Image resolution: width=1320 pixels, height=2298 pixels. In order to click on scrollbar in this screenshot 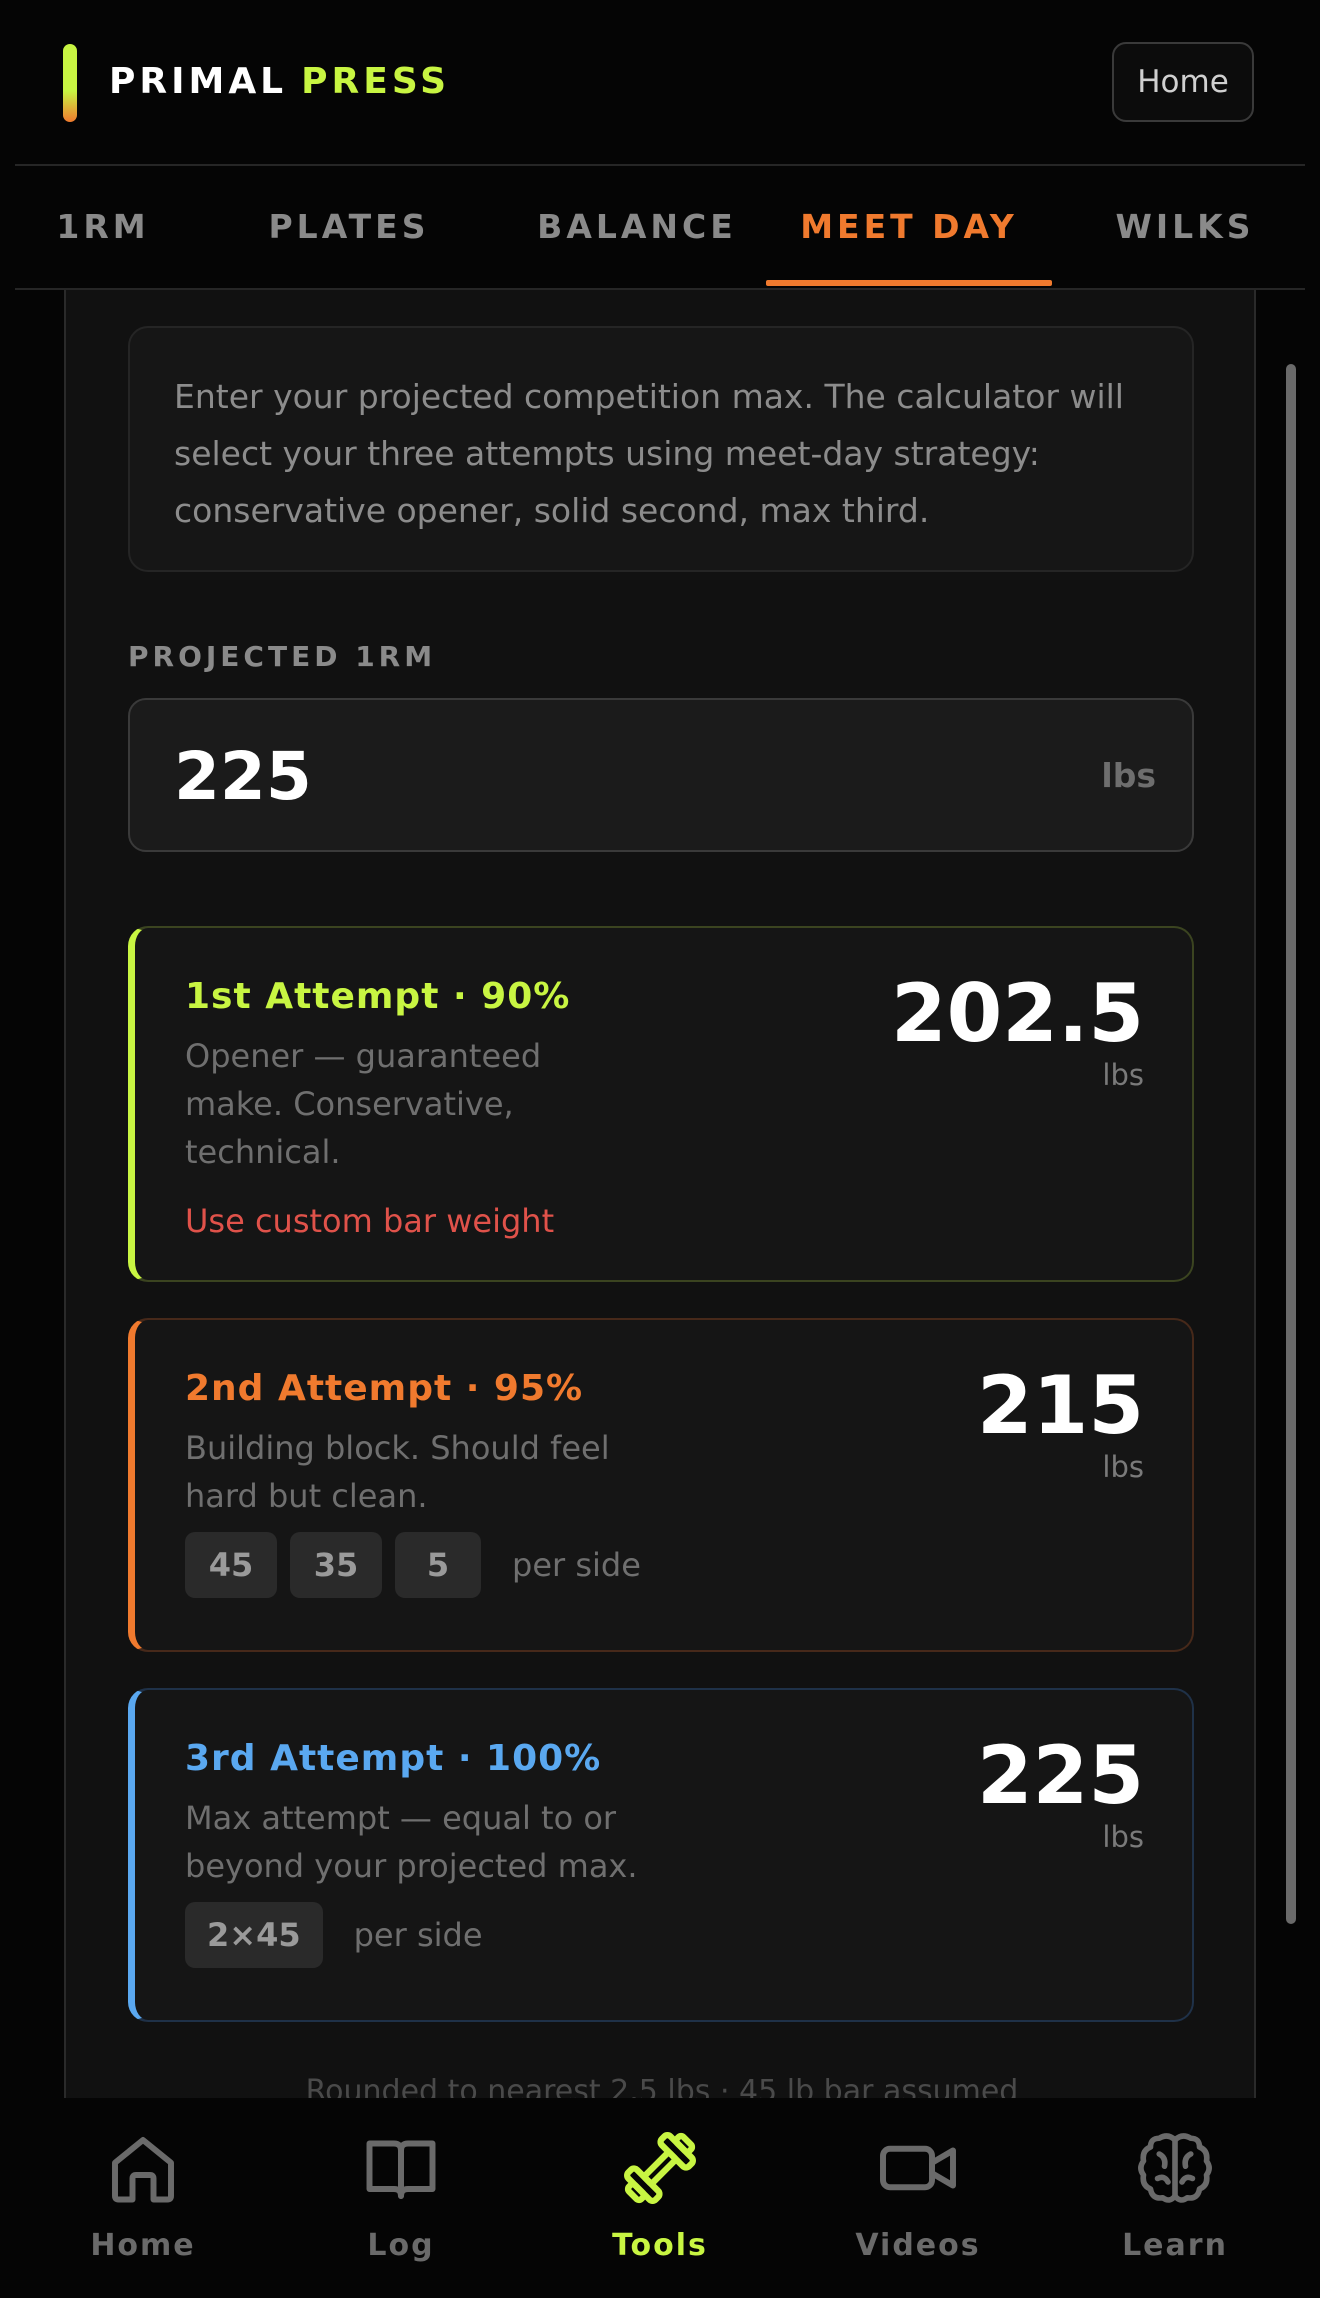, I will do `click(1291, 1144)`.